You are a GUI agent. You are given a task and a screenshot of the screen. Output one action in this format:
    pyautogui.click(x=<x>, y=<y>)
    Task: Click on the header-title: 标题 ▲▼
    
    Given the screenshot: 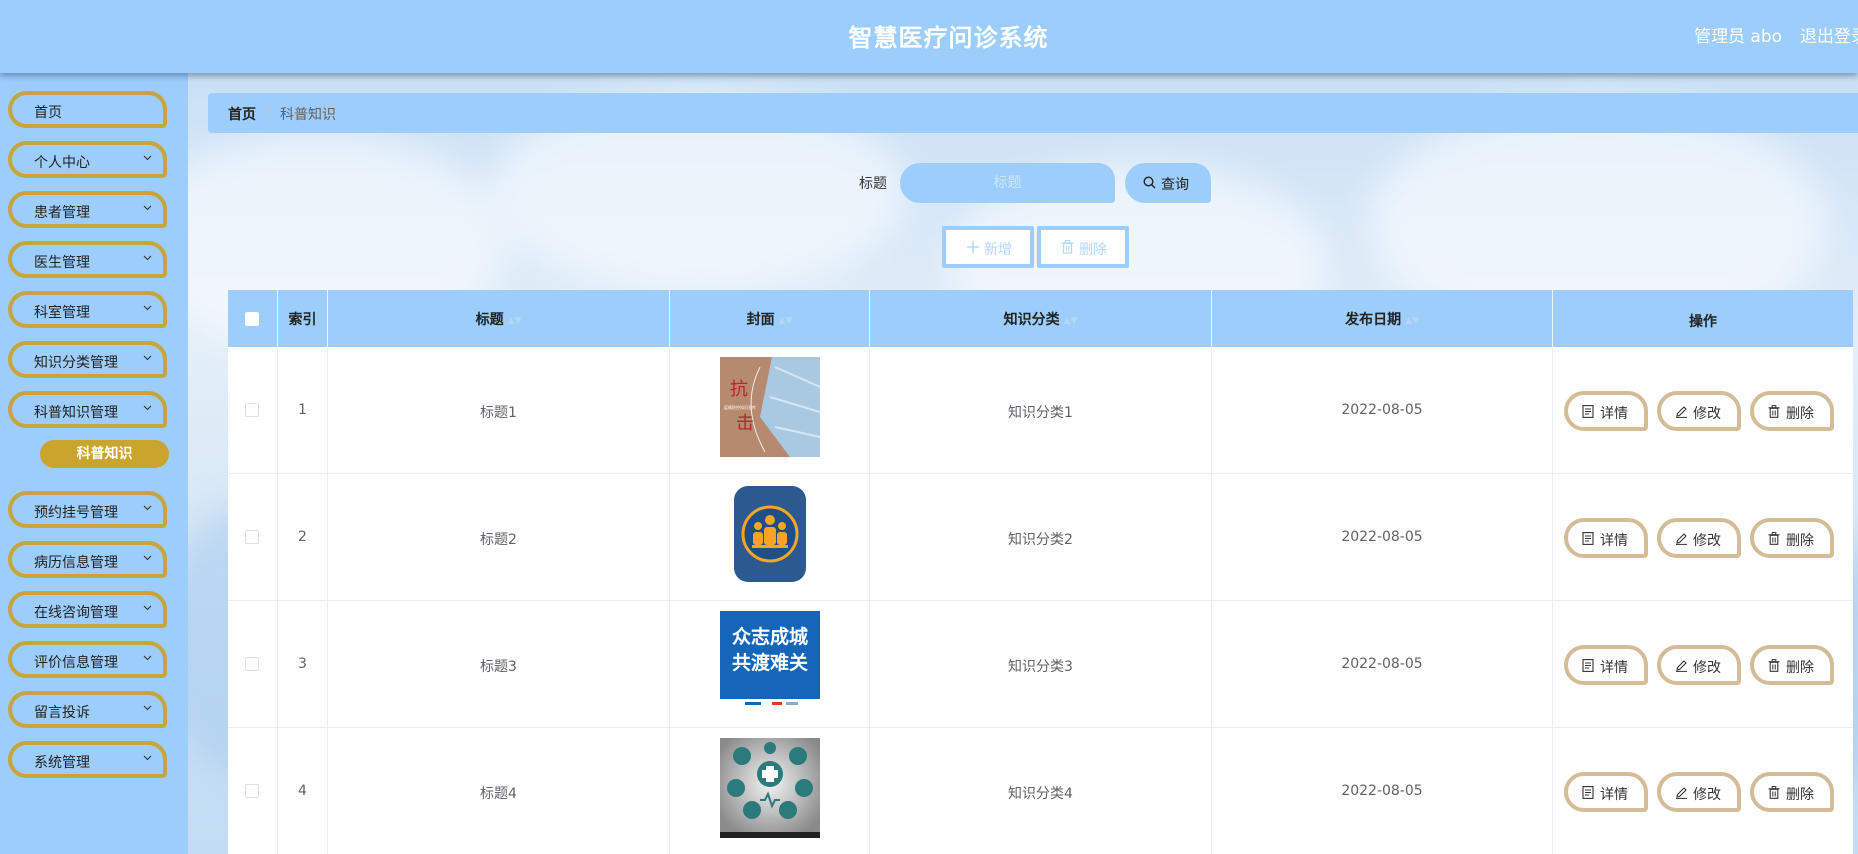 What is the action you would take?
    pyautogui.click(x=499, y=318)
    